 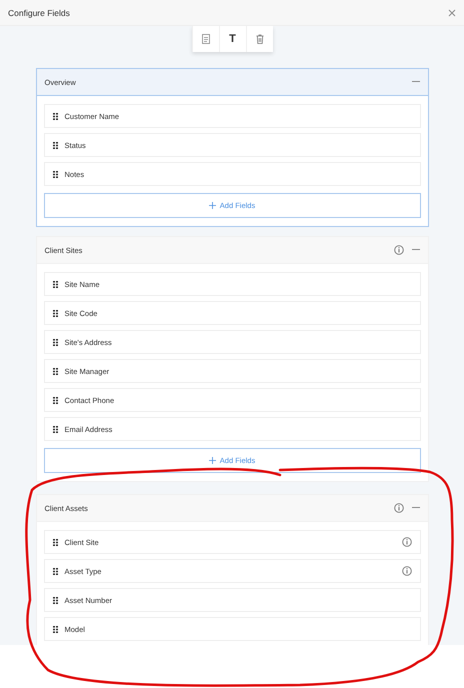 I want to click on document-icon, so click(x=206, y=39).